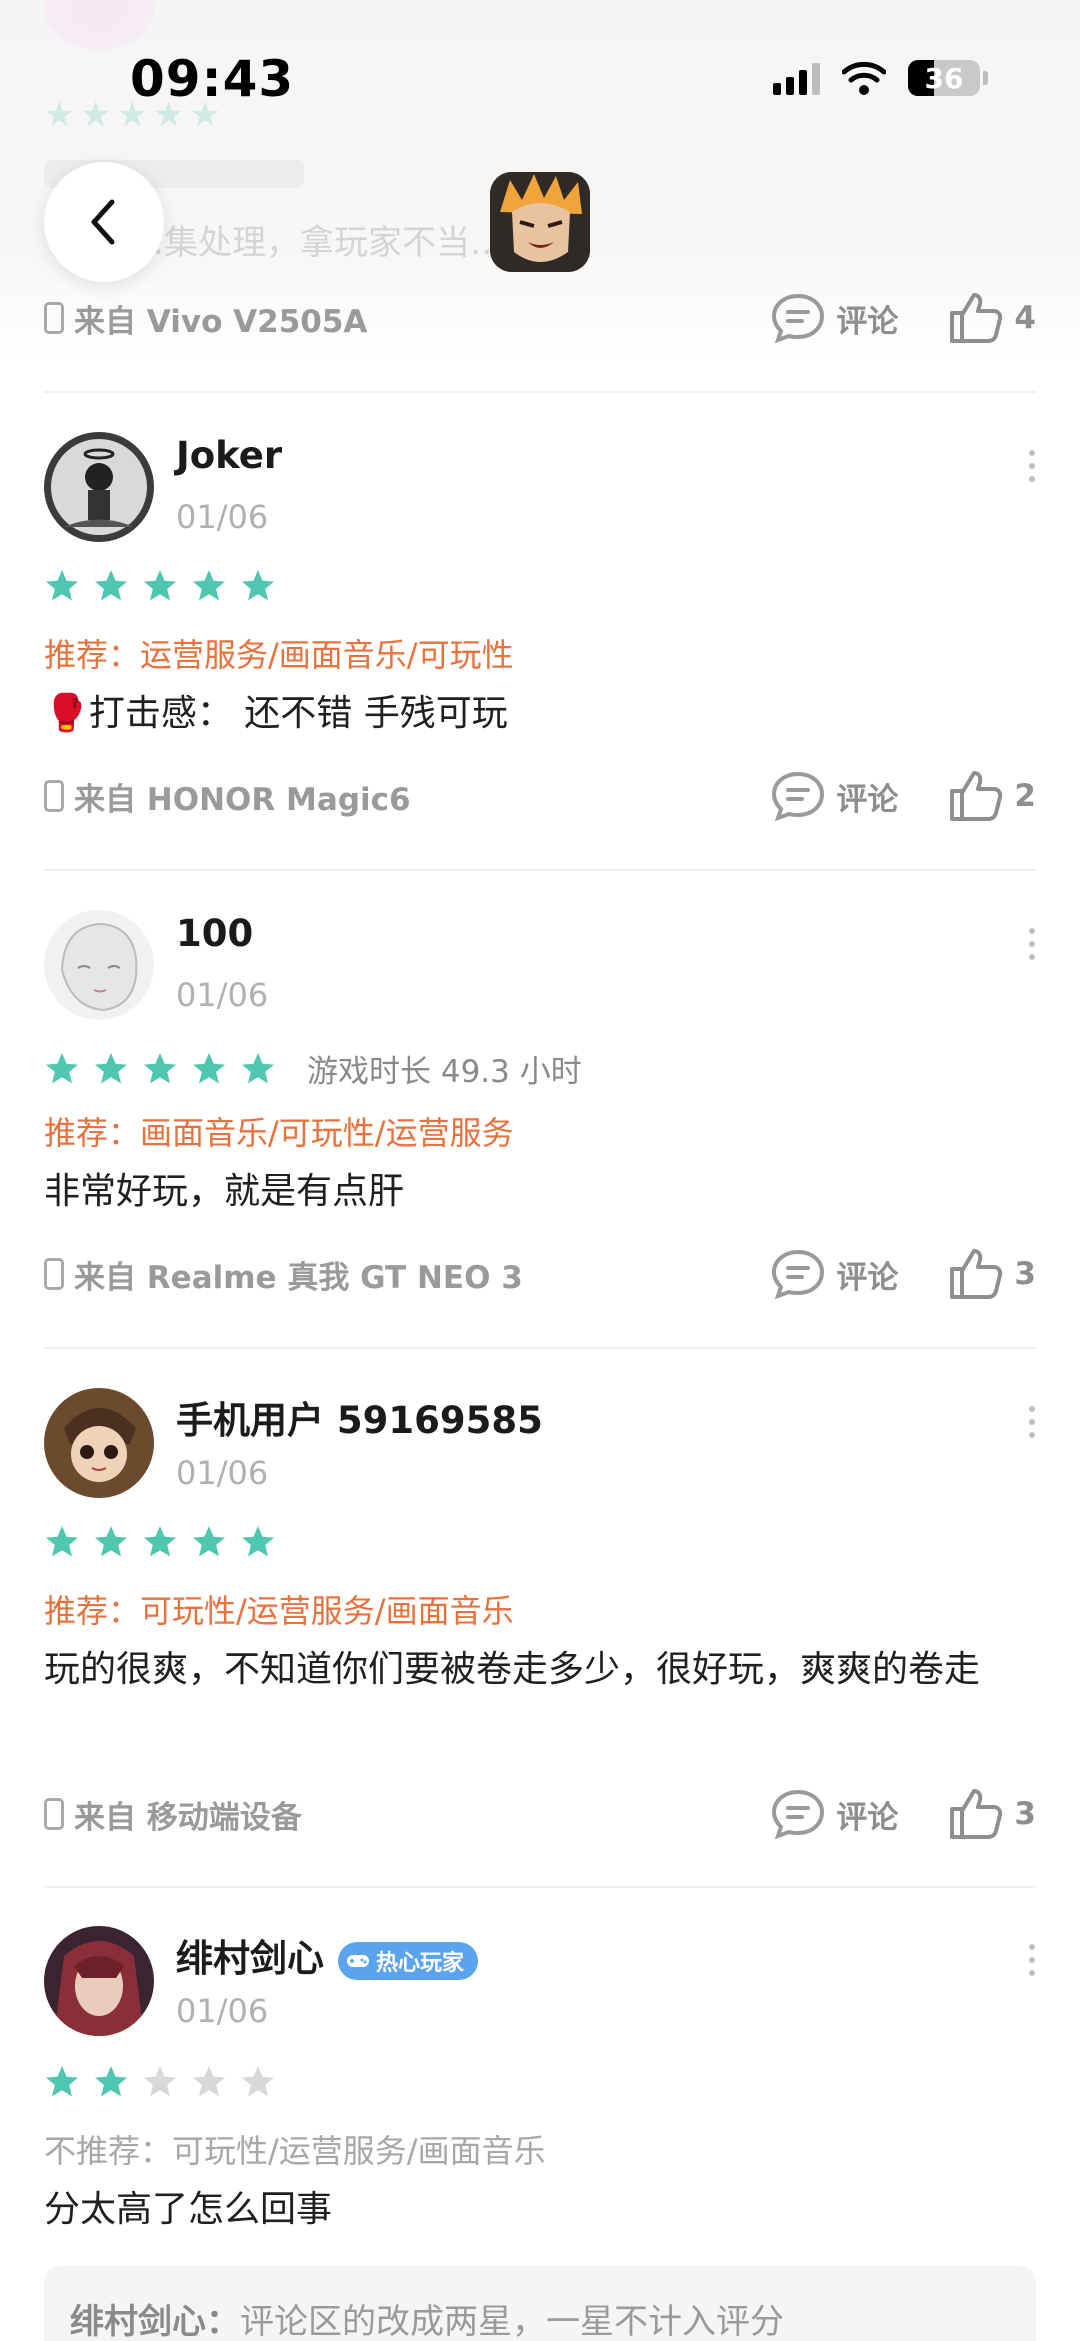 Image resolution: width=1080 pixels, height=2341 pixels. I want to click on device-label: 来自 Vivo V2505A, so click(221, 321).